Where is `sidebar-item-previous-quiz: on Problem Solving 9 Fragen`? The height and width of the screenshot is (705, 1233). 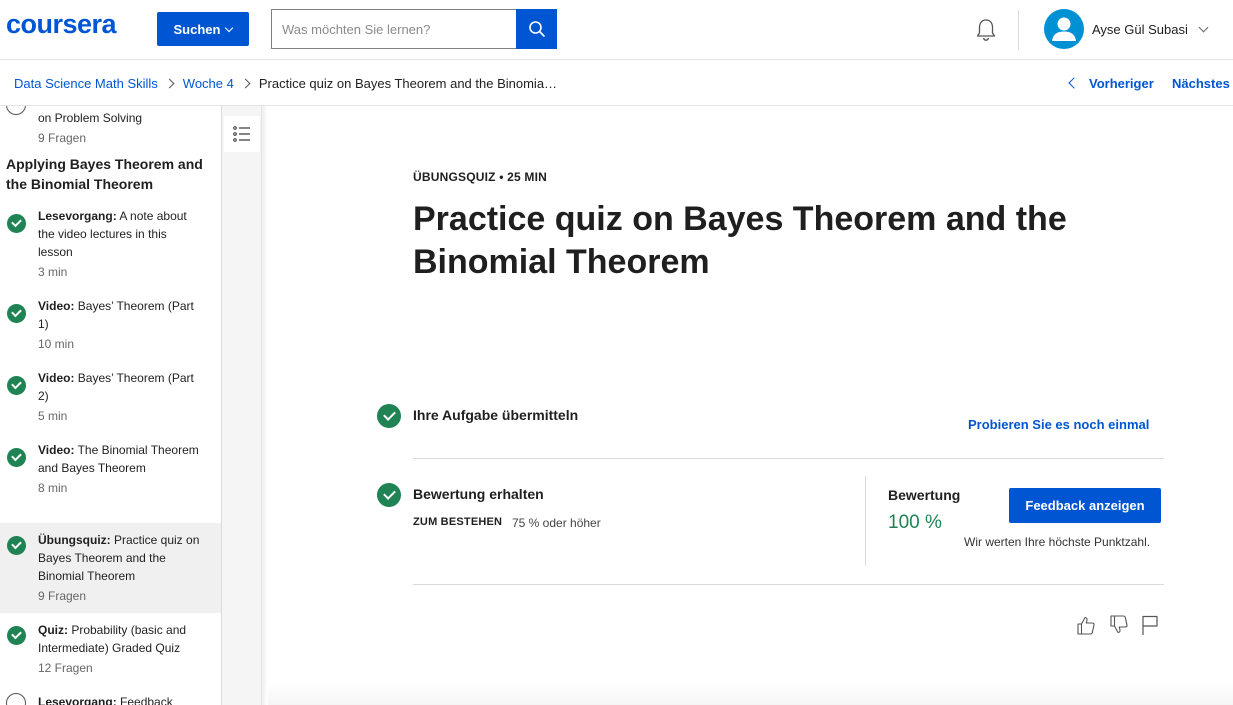 sidebar-item-previous-quiz: on Problem Solving 9 Fragen is located at coordinates (110, 125).